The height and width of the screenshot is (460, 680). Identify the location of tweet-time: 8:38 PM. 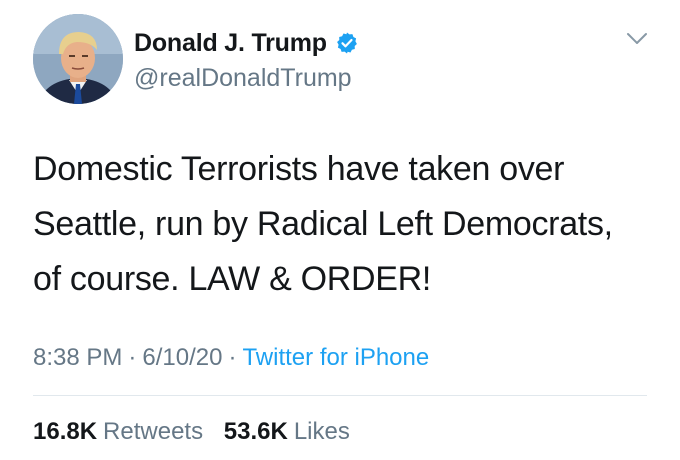
(77, 357).